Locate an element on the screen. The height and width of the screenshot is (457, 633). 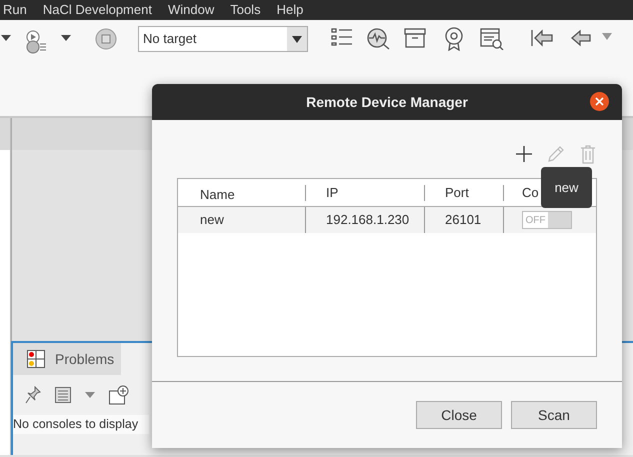
menu-item: Window is located at coordinates (191, 10).